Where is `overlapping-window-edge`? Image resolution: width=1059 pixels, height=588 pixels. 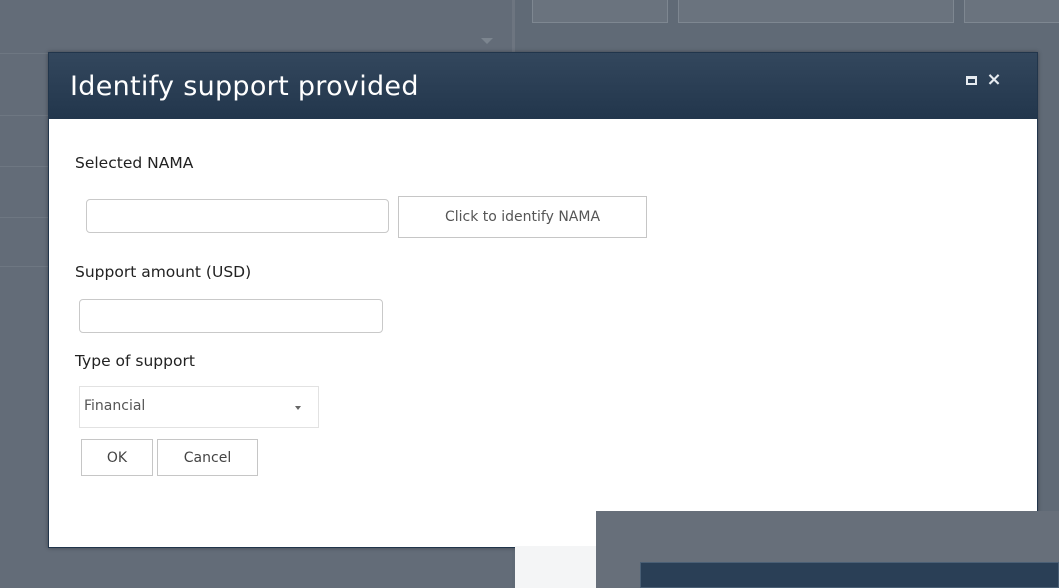
overlapping-window-edge is located at coordinates (555, 567).